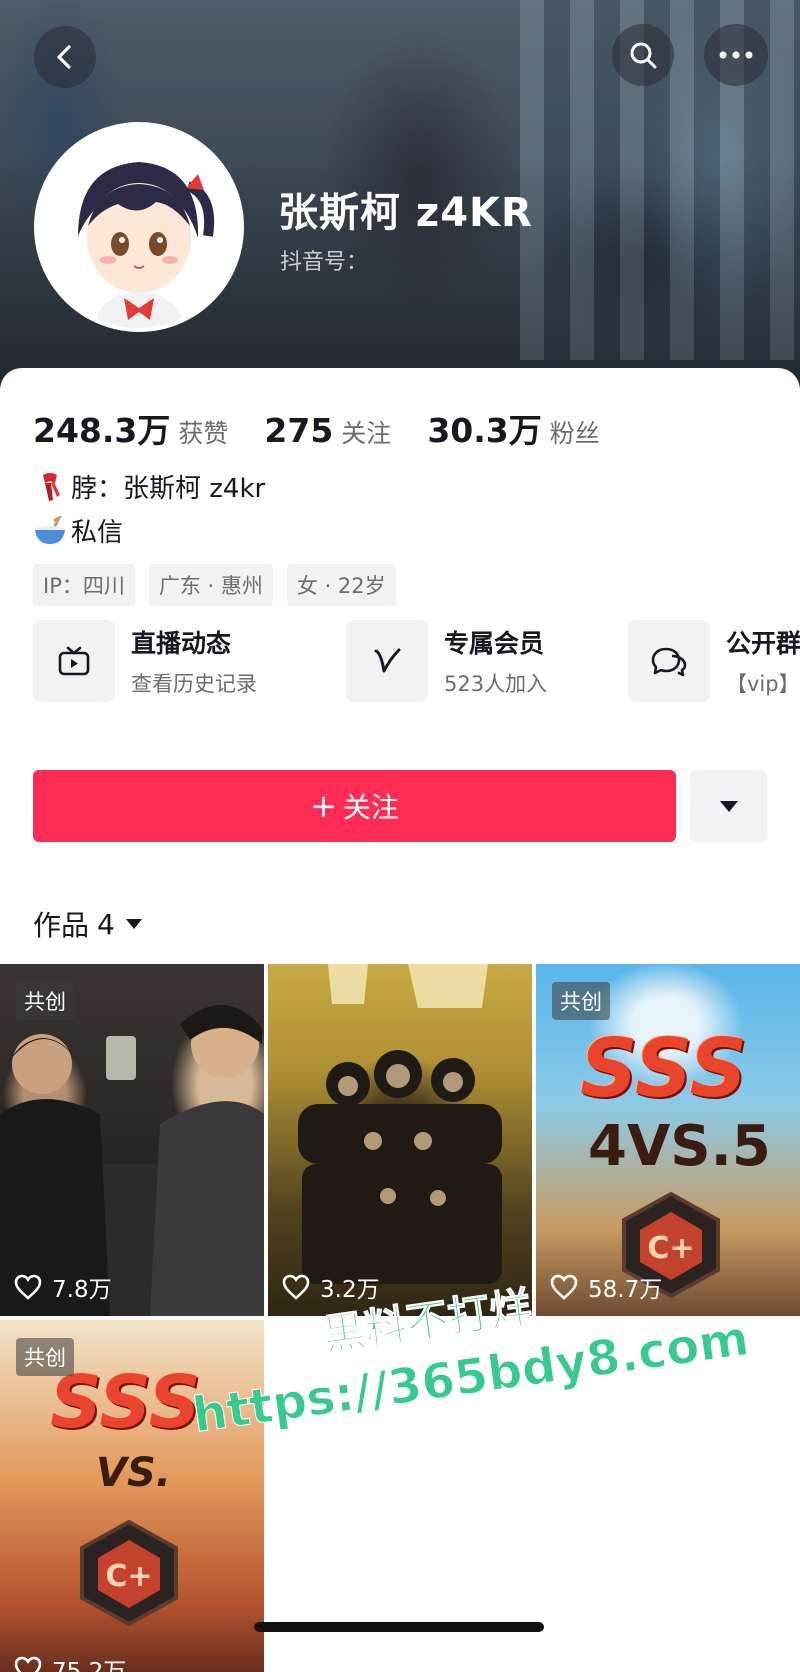 This screenshot has width=800, height=1672. I want to click on anime-girl-avatar-art, so click(139, 227).